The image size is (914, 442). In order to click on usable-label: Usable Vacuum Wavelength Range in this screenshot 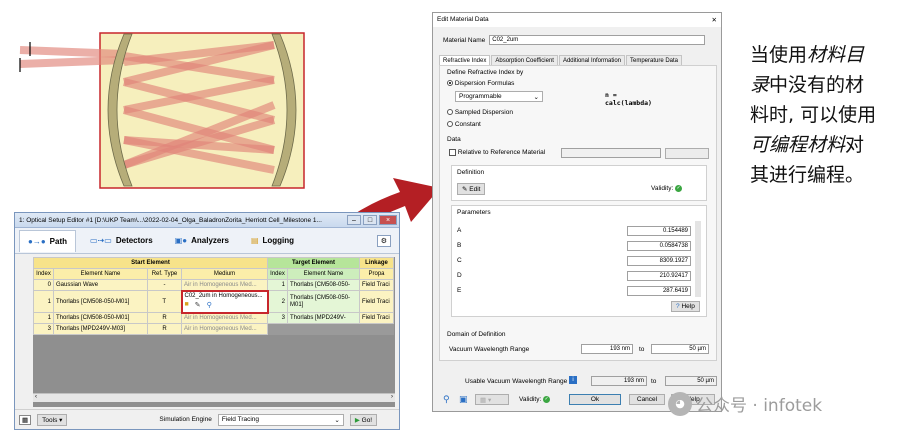, I will do `click(516, 381)`.